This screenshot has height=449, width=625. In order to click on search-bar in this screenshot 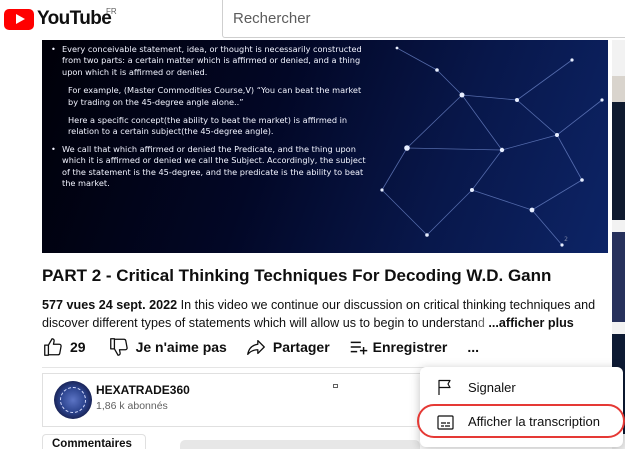, I will do `click(423, 19)`.